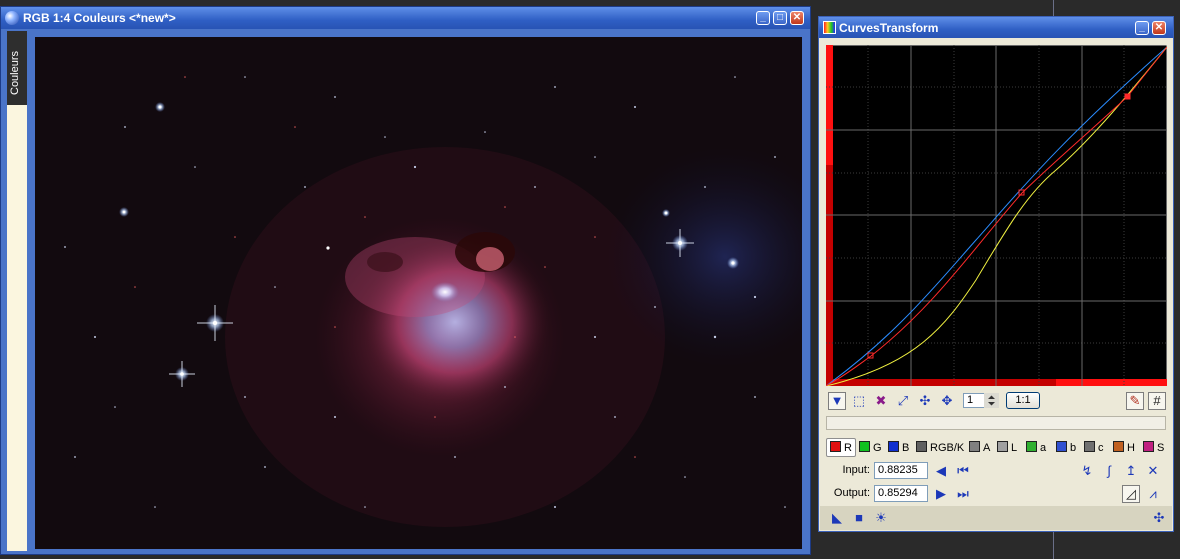 The height and width of the screenshot is (559, 1180). I want to click on channel-h-swatch, so click(1118, 446).